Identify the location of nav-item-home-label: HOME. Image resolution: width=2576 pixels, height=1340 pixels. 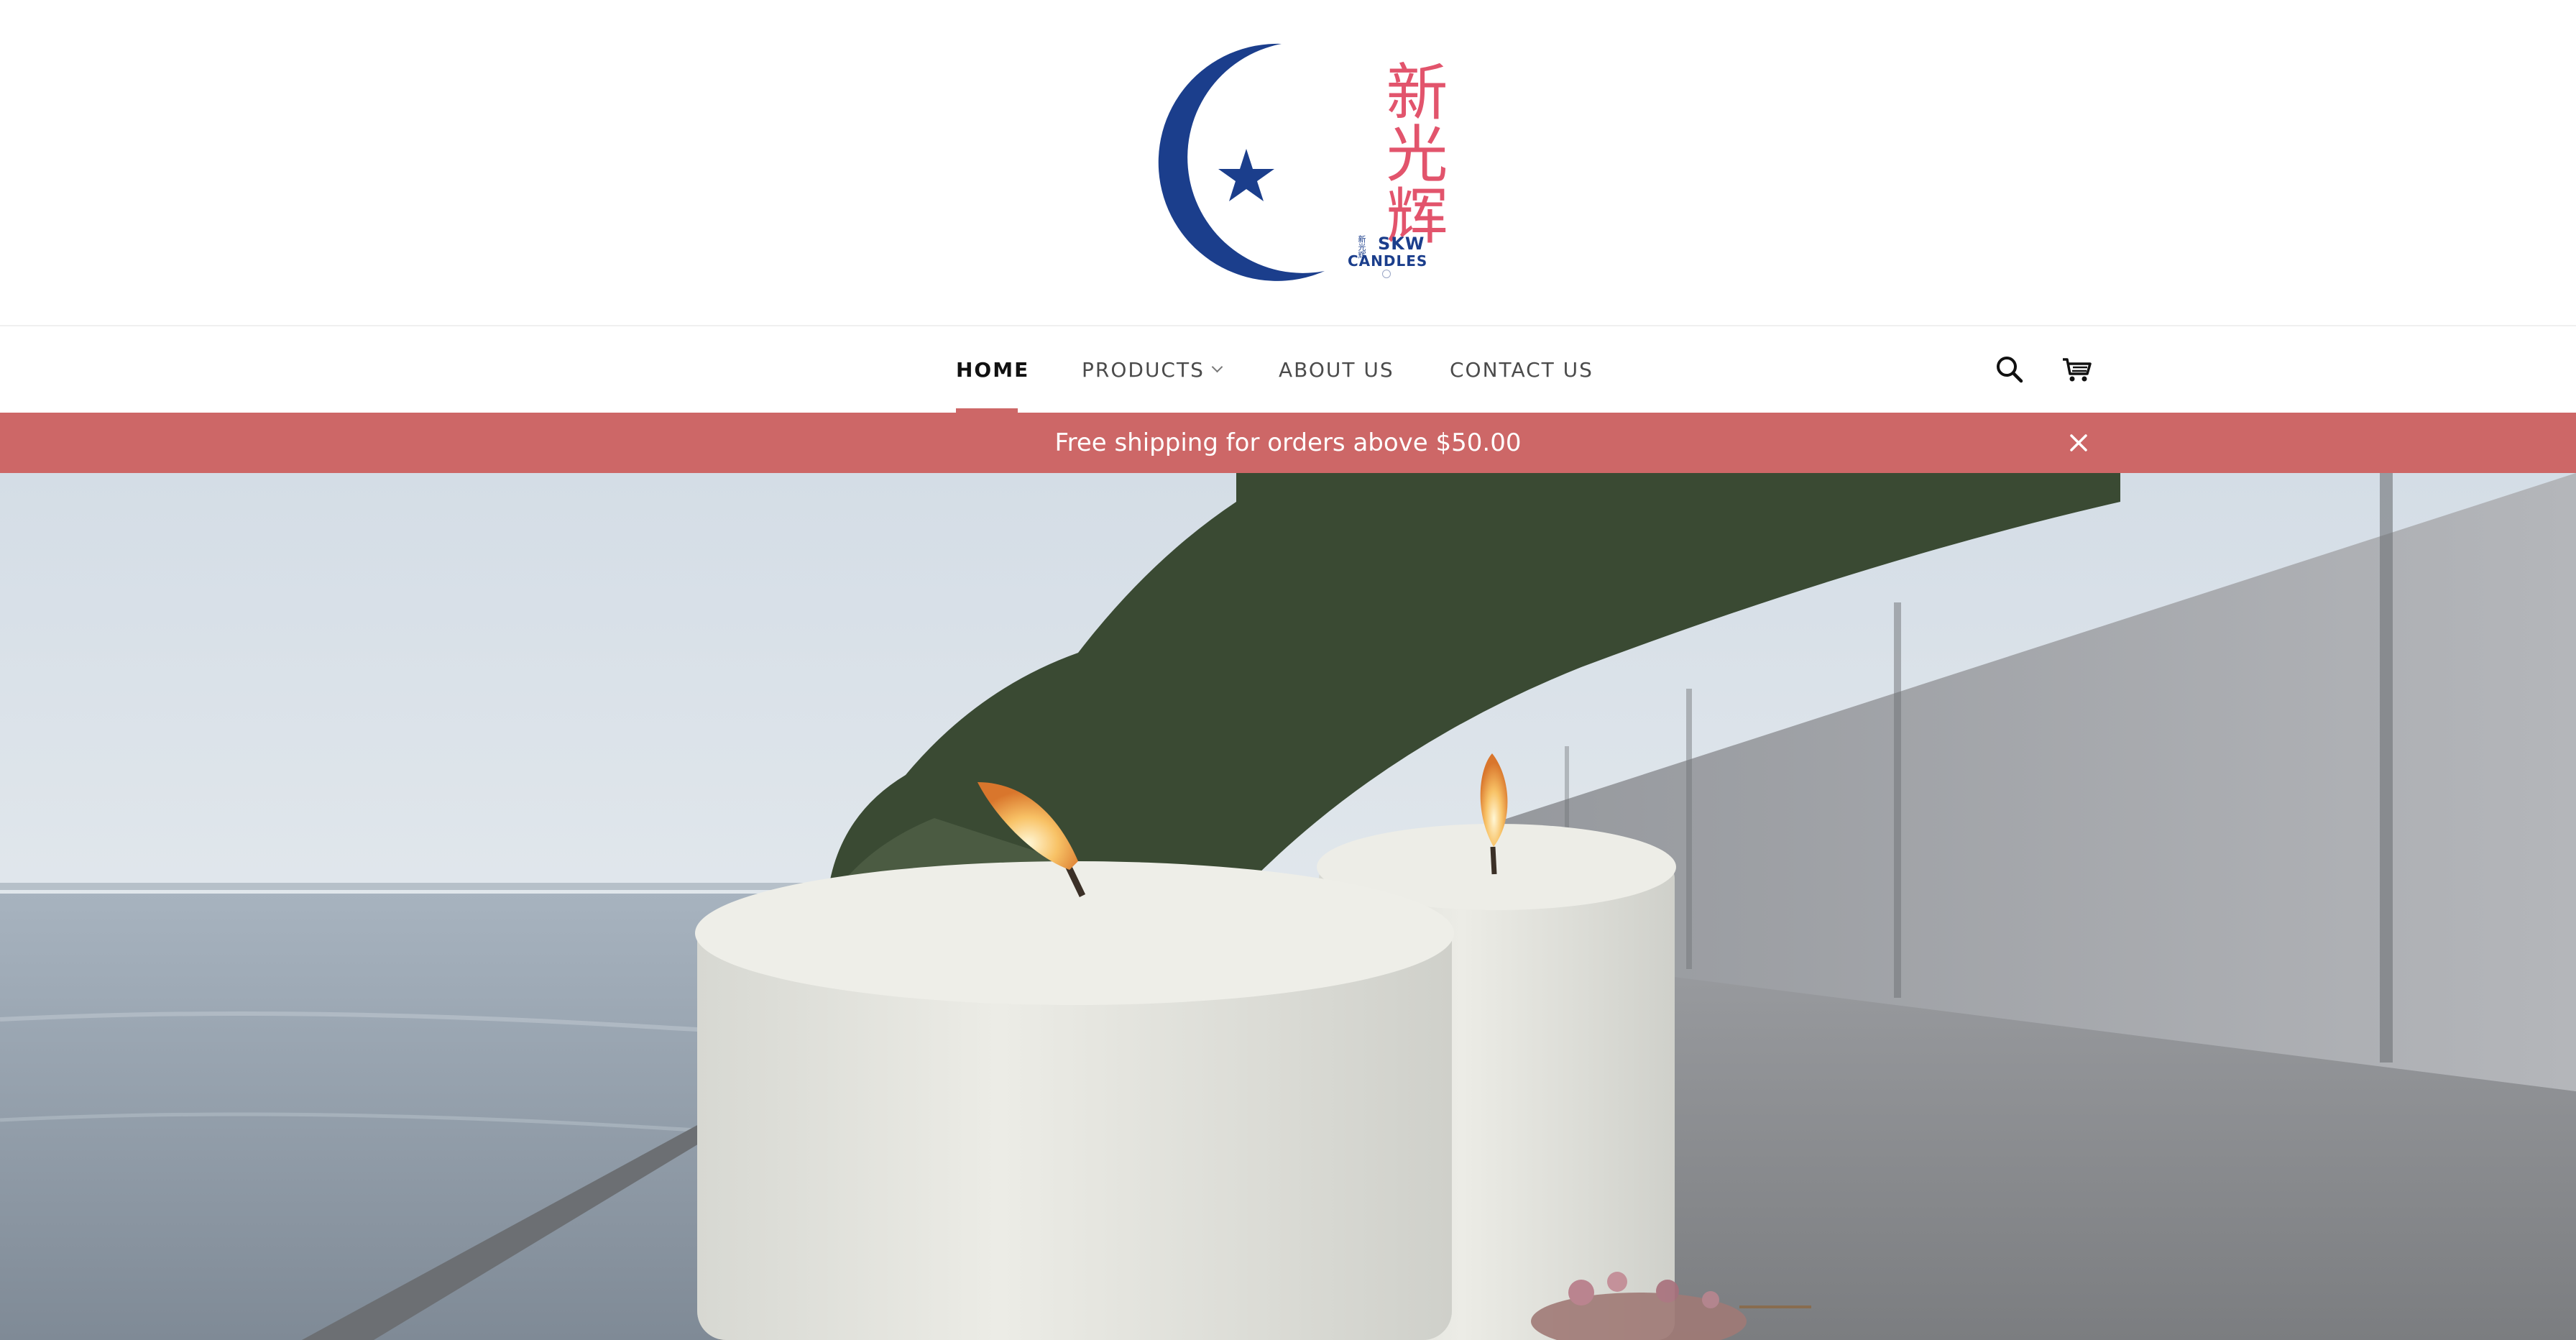
(993, 370).